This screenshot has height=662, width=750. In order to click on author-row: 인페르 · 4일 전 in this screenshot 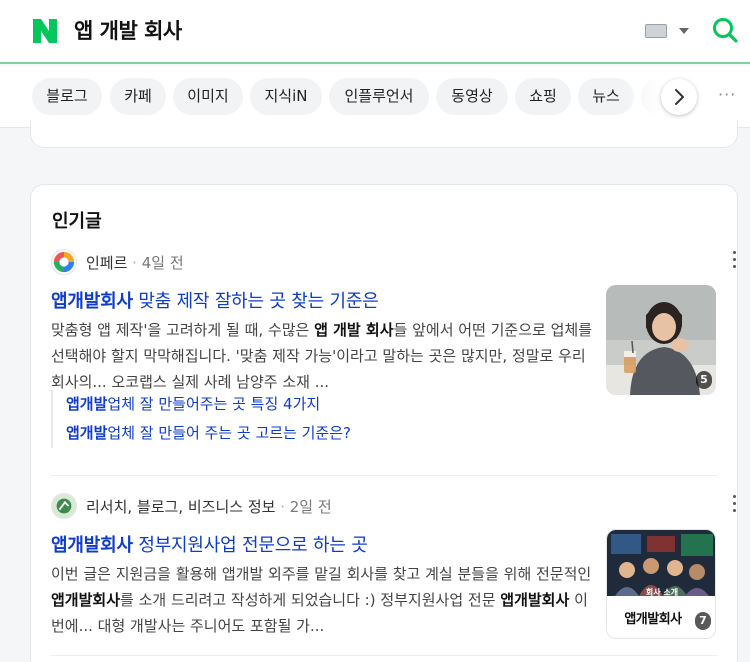, I will do `click(393, 262)`.